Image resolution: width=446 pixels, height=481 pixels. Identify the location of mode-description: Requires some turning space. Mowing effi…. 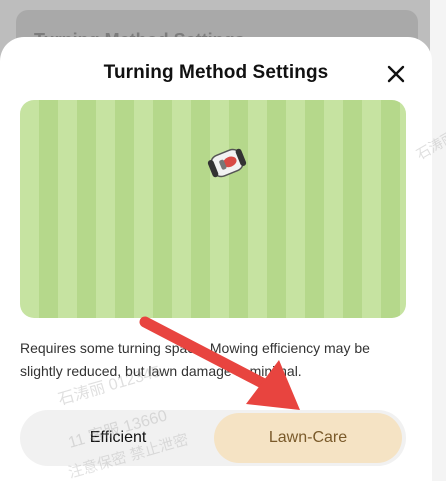
(195, 359).